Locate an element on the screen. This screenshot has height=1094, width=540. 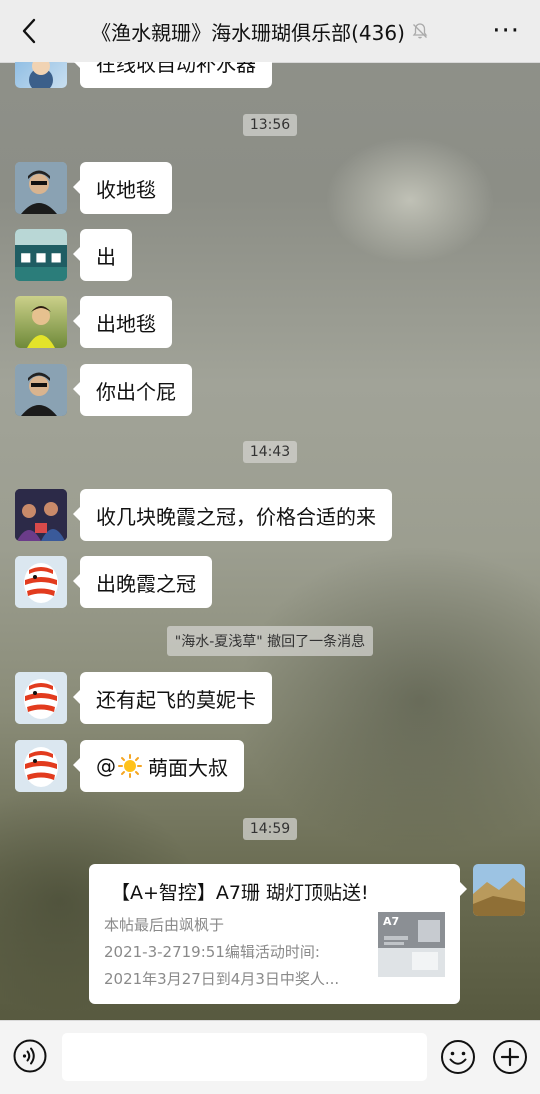
message-text: 出地毯 is located at coordinates (126, 323).